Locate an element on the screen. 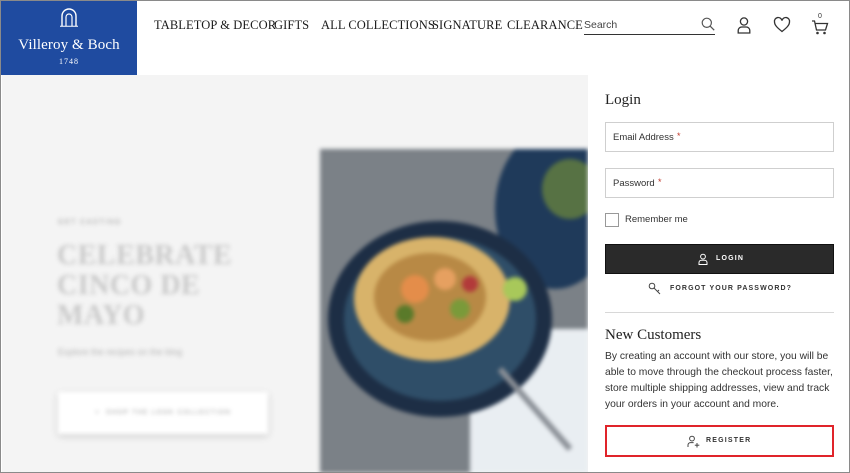 This screenshot has width=850, height=473. cart-icon is located at coordinates (820, 27).